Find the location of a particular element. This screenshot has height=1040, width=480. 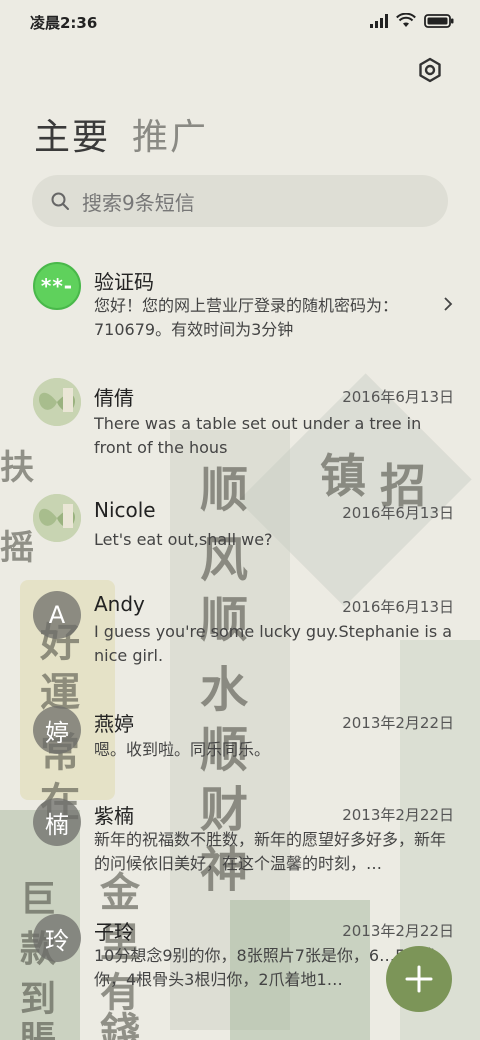

tab-primary: 主要 is located at coordinates (72, 134).